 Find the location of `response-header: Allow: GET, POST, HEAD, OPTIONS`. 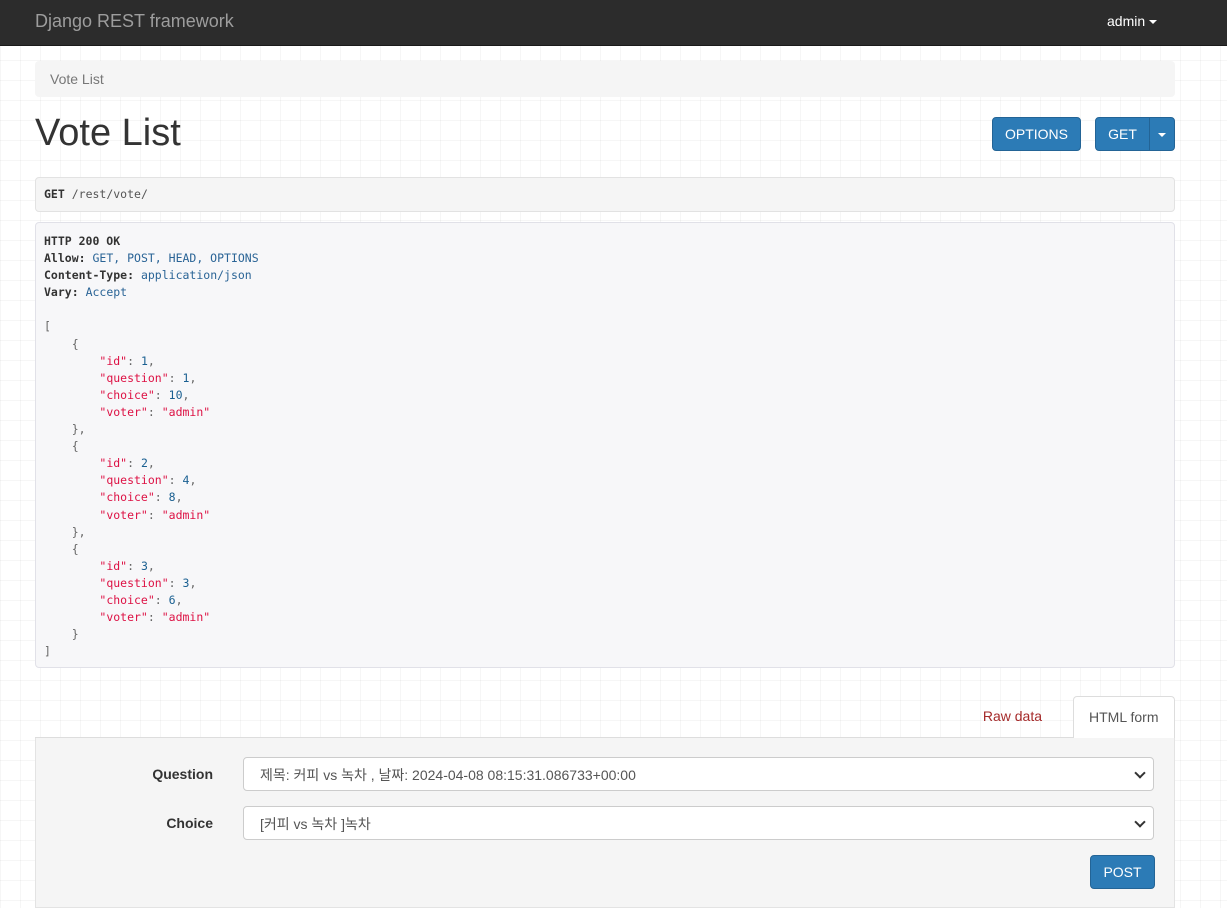

response-header: Allow: GET, POST, HEAD, OPTIONS is located at coordinates (151, 258).